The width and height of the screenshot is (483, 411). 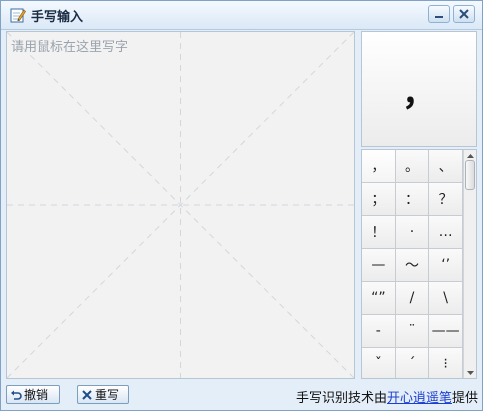 I want to click on window-title: 手写输入, so click(x=57, y=17).